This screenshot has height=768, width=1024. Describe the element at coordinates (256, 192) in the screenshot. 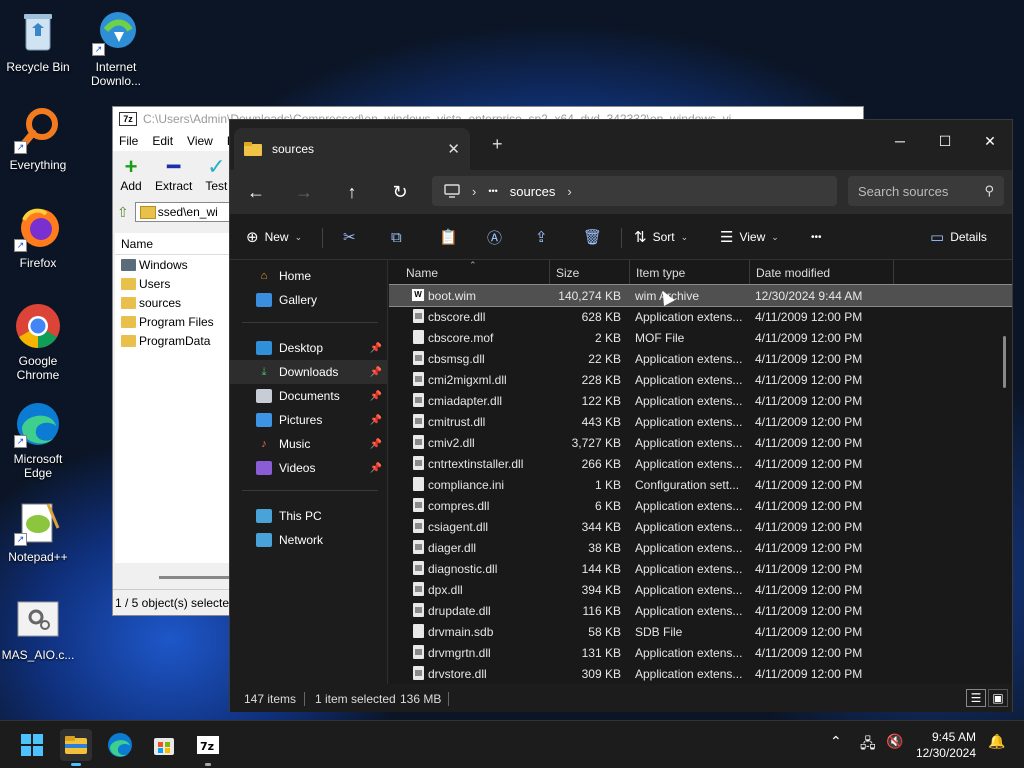

I see `back-button: ←` at that location.